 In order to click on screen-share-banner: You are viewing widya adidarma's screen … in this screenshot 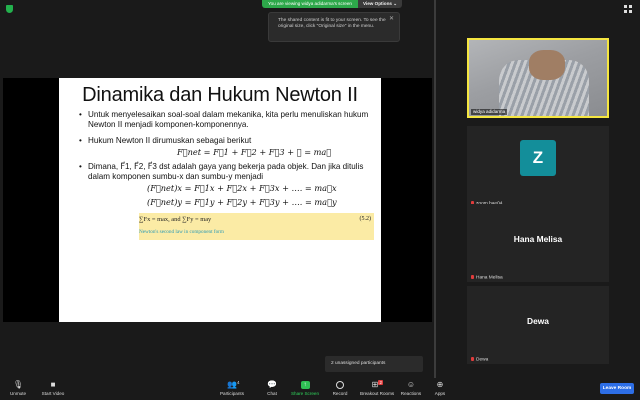, I will do `click(332, 4)`.